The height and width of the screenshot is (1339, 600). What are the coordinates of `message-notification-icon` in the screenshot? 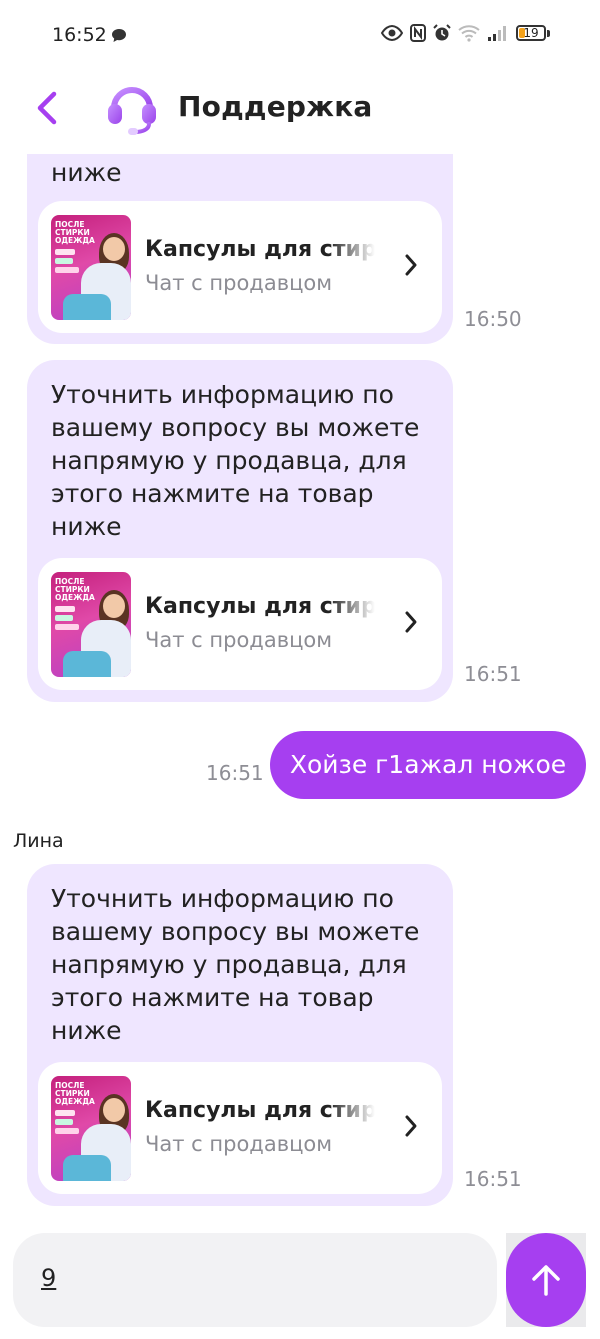 It's located at (119, 35).